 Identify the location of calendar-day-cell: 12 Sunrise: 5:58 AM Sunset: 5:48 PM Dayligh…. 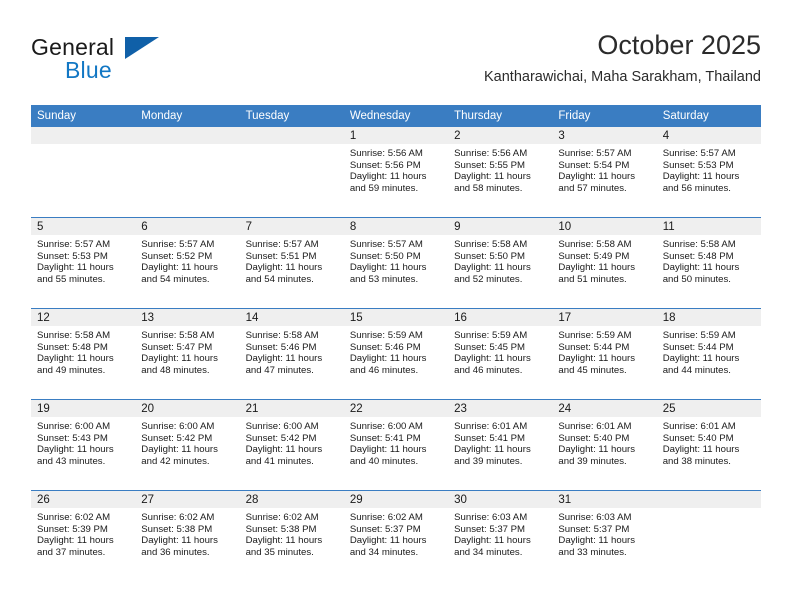
(83, 354).